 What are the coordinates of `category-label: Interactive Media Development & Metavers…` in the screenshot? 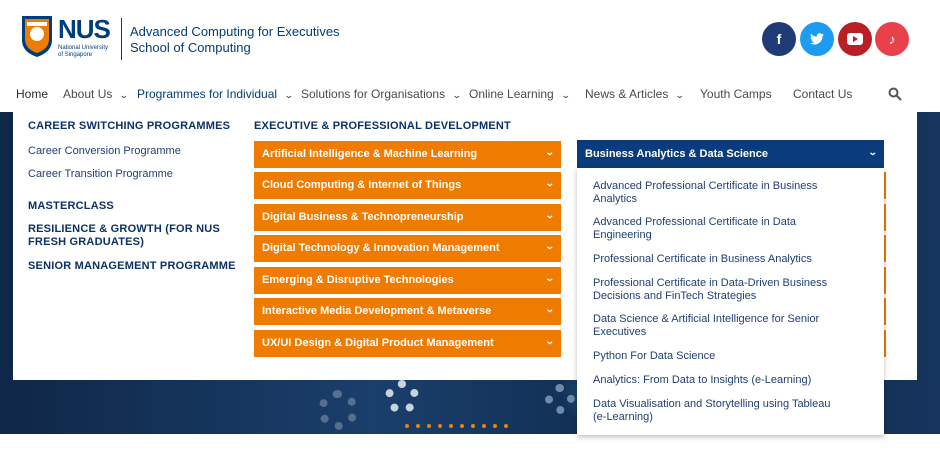 It's located at (377, 311).